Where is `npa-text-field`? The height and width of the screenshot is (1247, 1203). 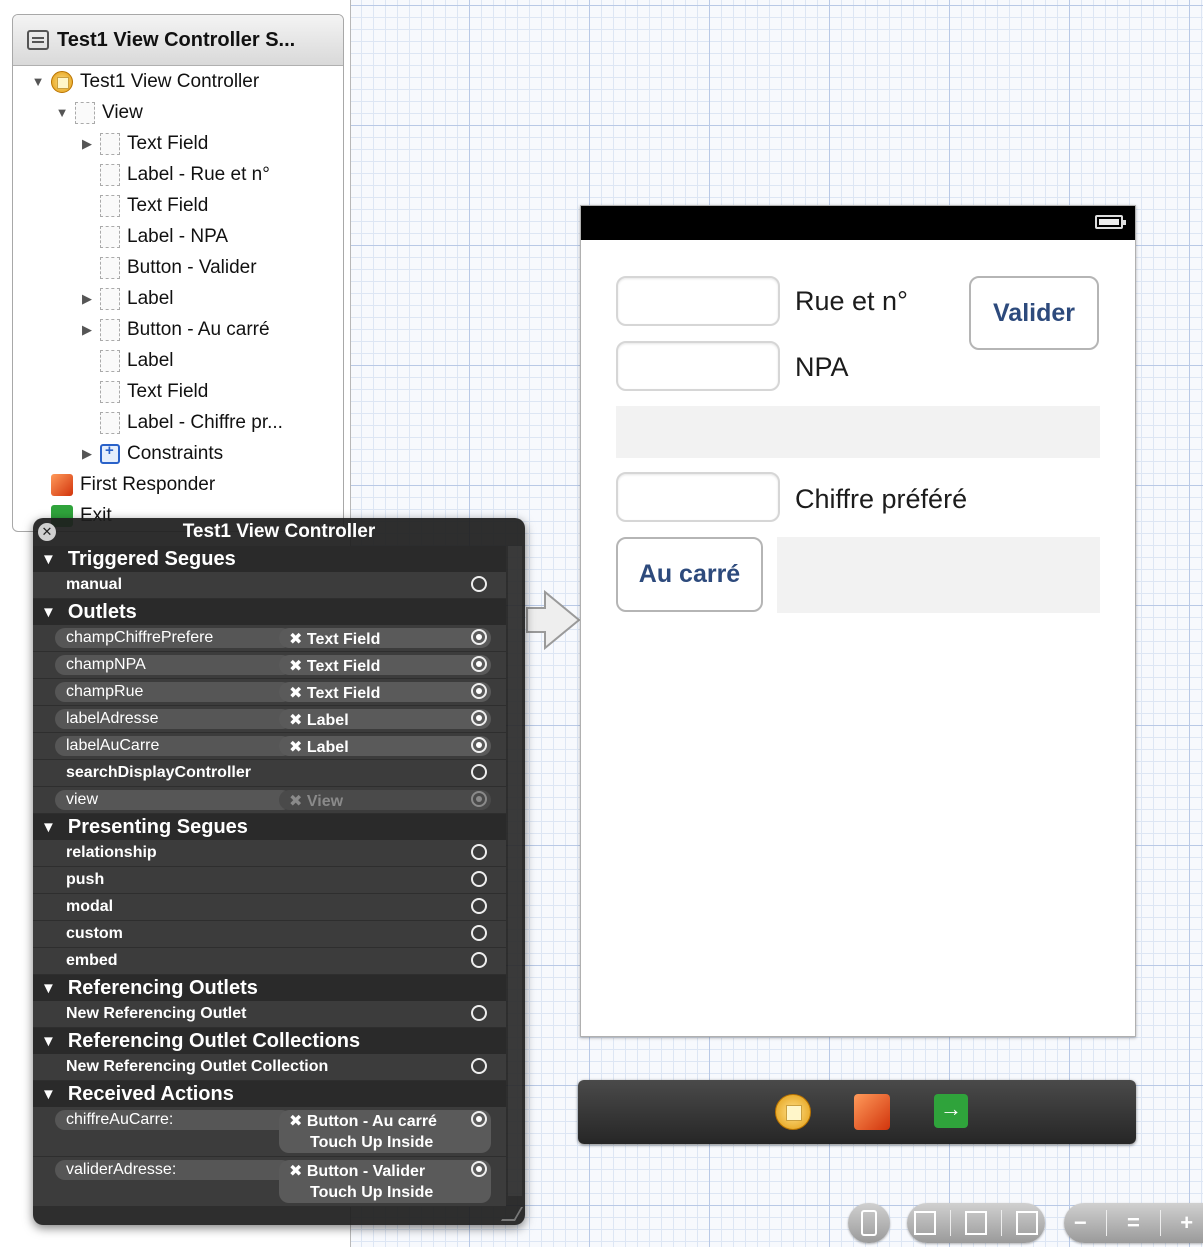
npa-text-field is located at coordinates (698, 366).